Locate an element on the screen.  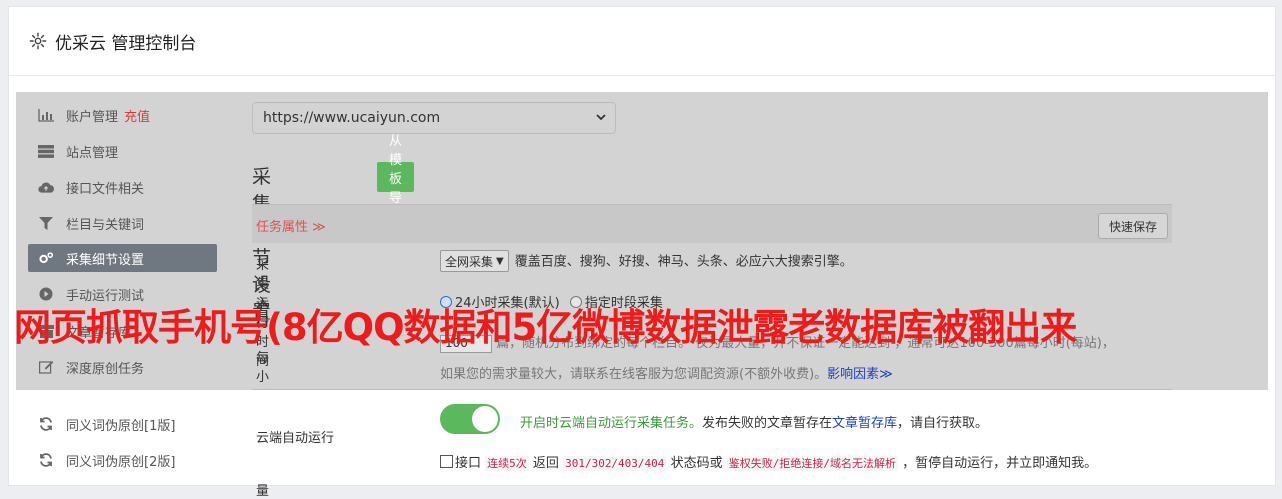
sidebar-item-collect-settings: 采集细节设置 is located at coordinates (122, 258).